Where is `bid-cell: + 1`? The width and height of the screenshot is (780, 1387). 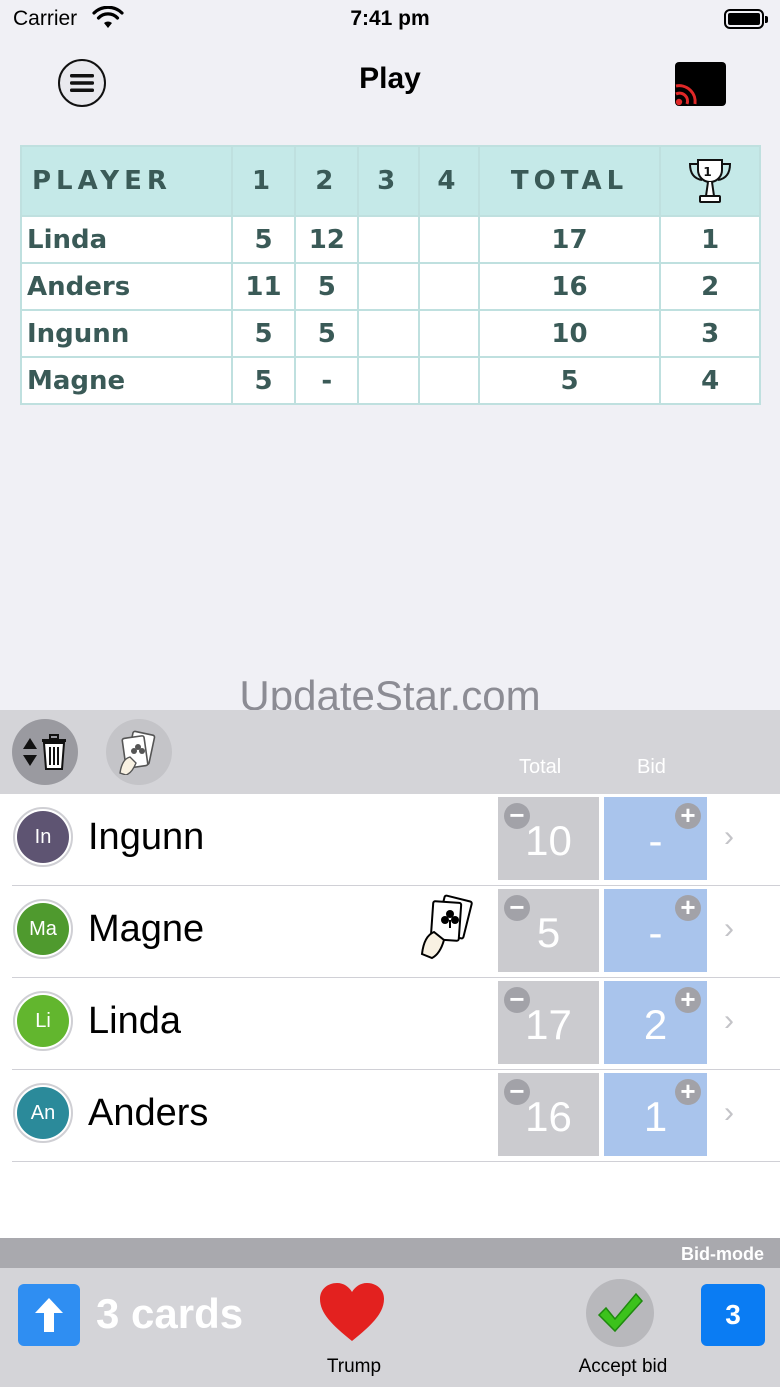
bid-cell: + 1 is located at coordinates (655, 1114).